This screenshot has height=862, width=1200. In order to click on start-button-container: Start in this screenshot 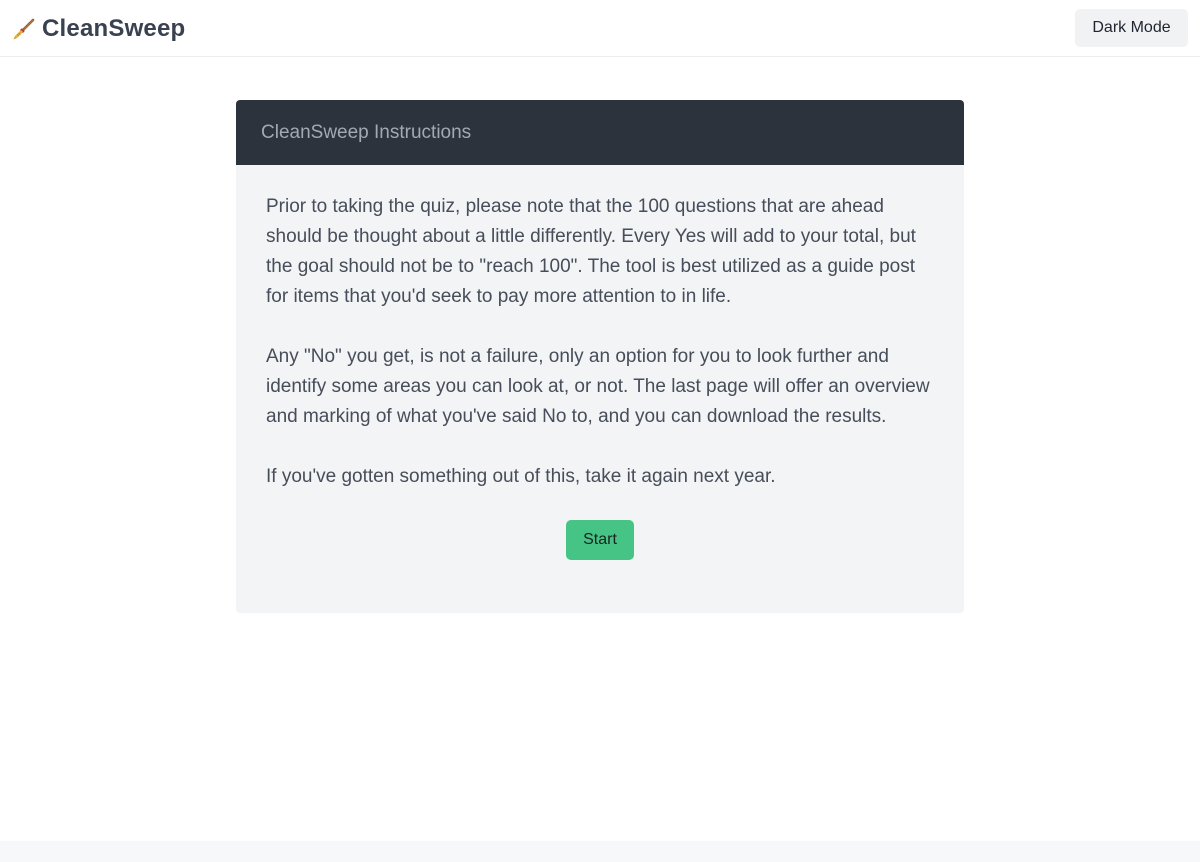, I will do `click(600, 540)`.